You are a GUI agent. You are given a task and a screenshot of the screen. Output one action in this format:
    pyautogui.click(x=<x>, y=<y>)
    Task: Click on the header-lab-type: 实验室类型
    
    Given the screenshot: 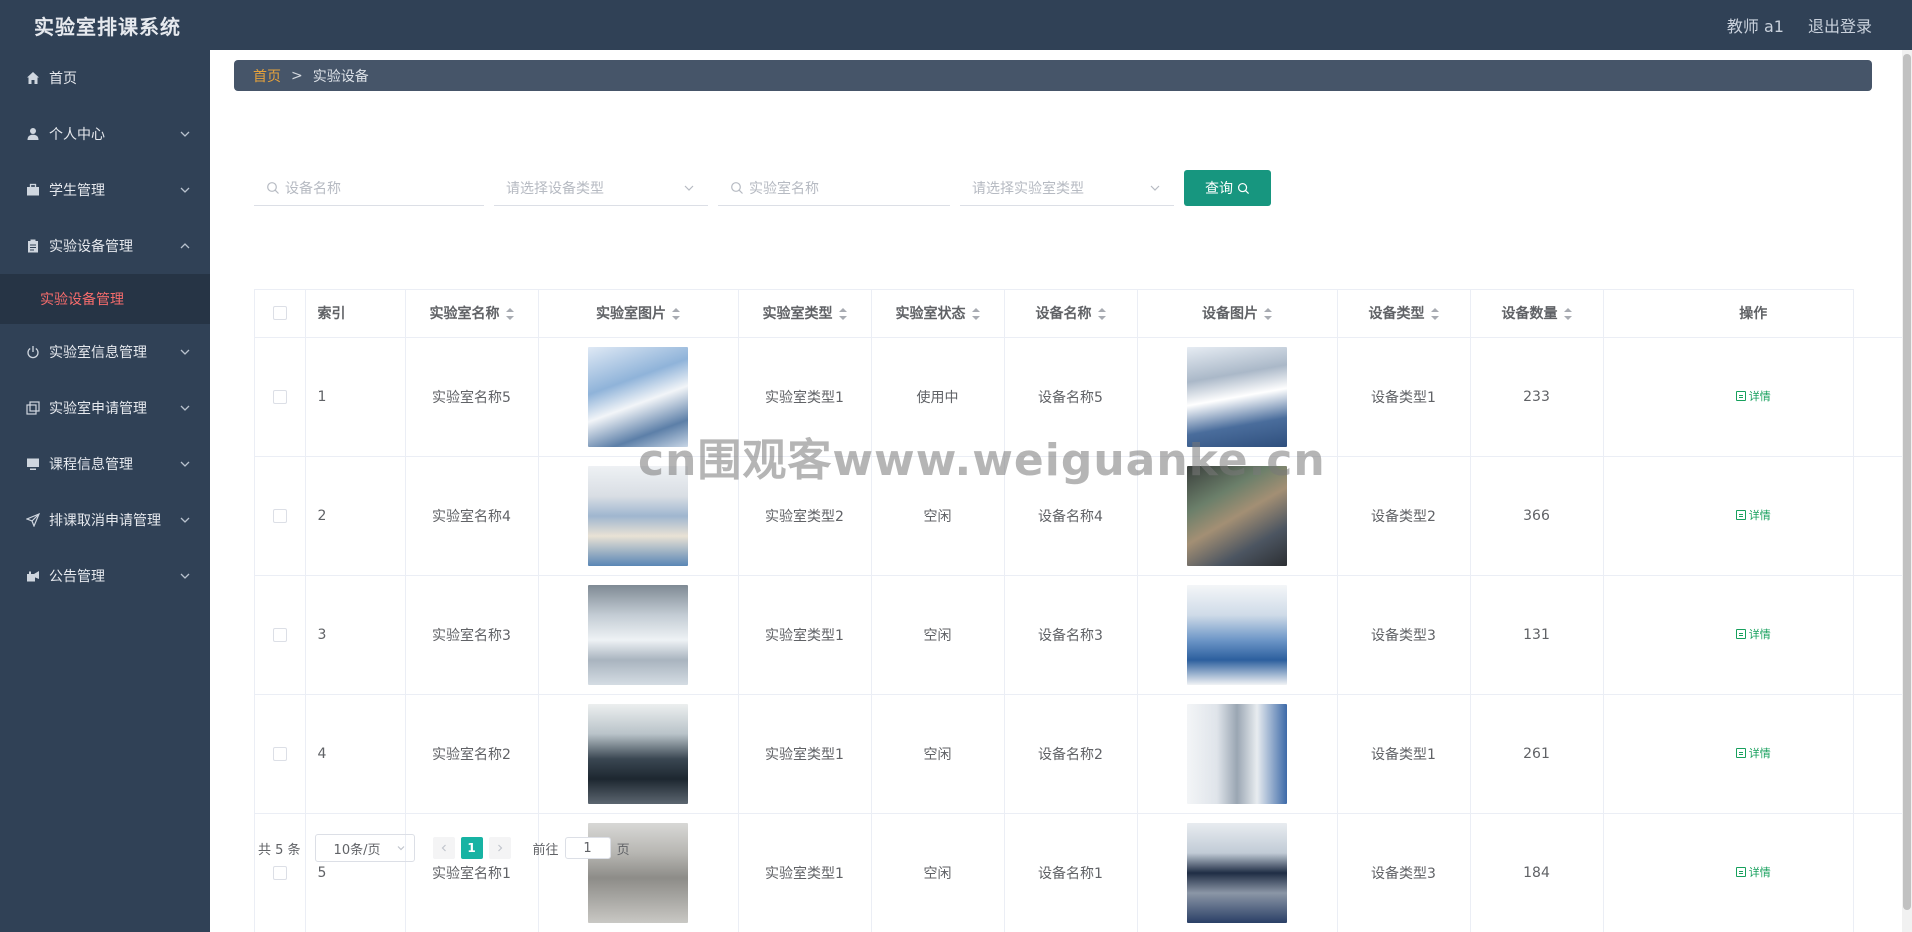 What is the action you would take?
    pyautogui.click(x=805, y=314)
    